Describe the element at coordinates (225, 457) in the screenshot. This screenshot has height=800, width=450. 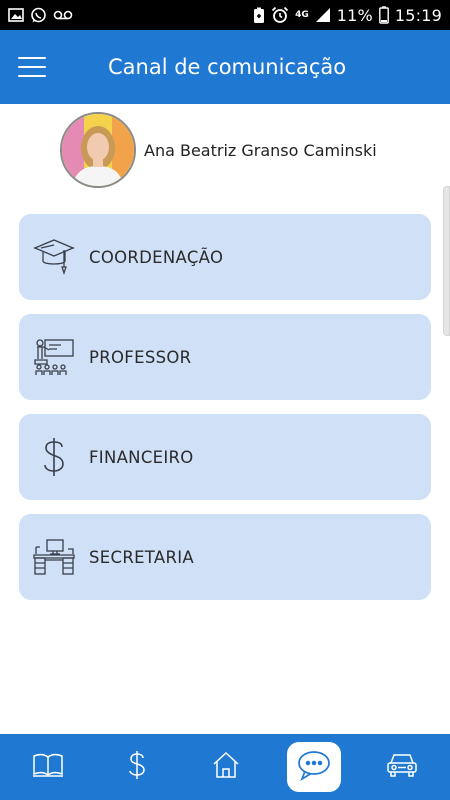
I see `menu-item-financeiro: FINANCEIRO` at that location.